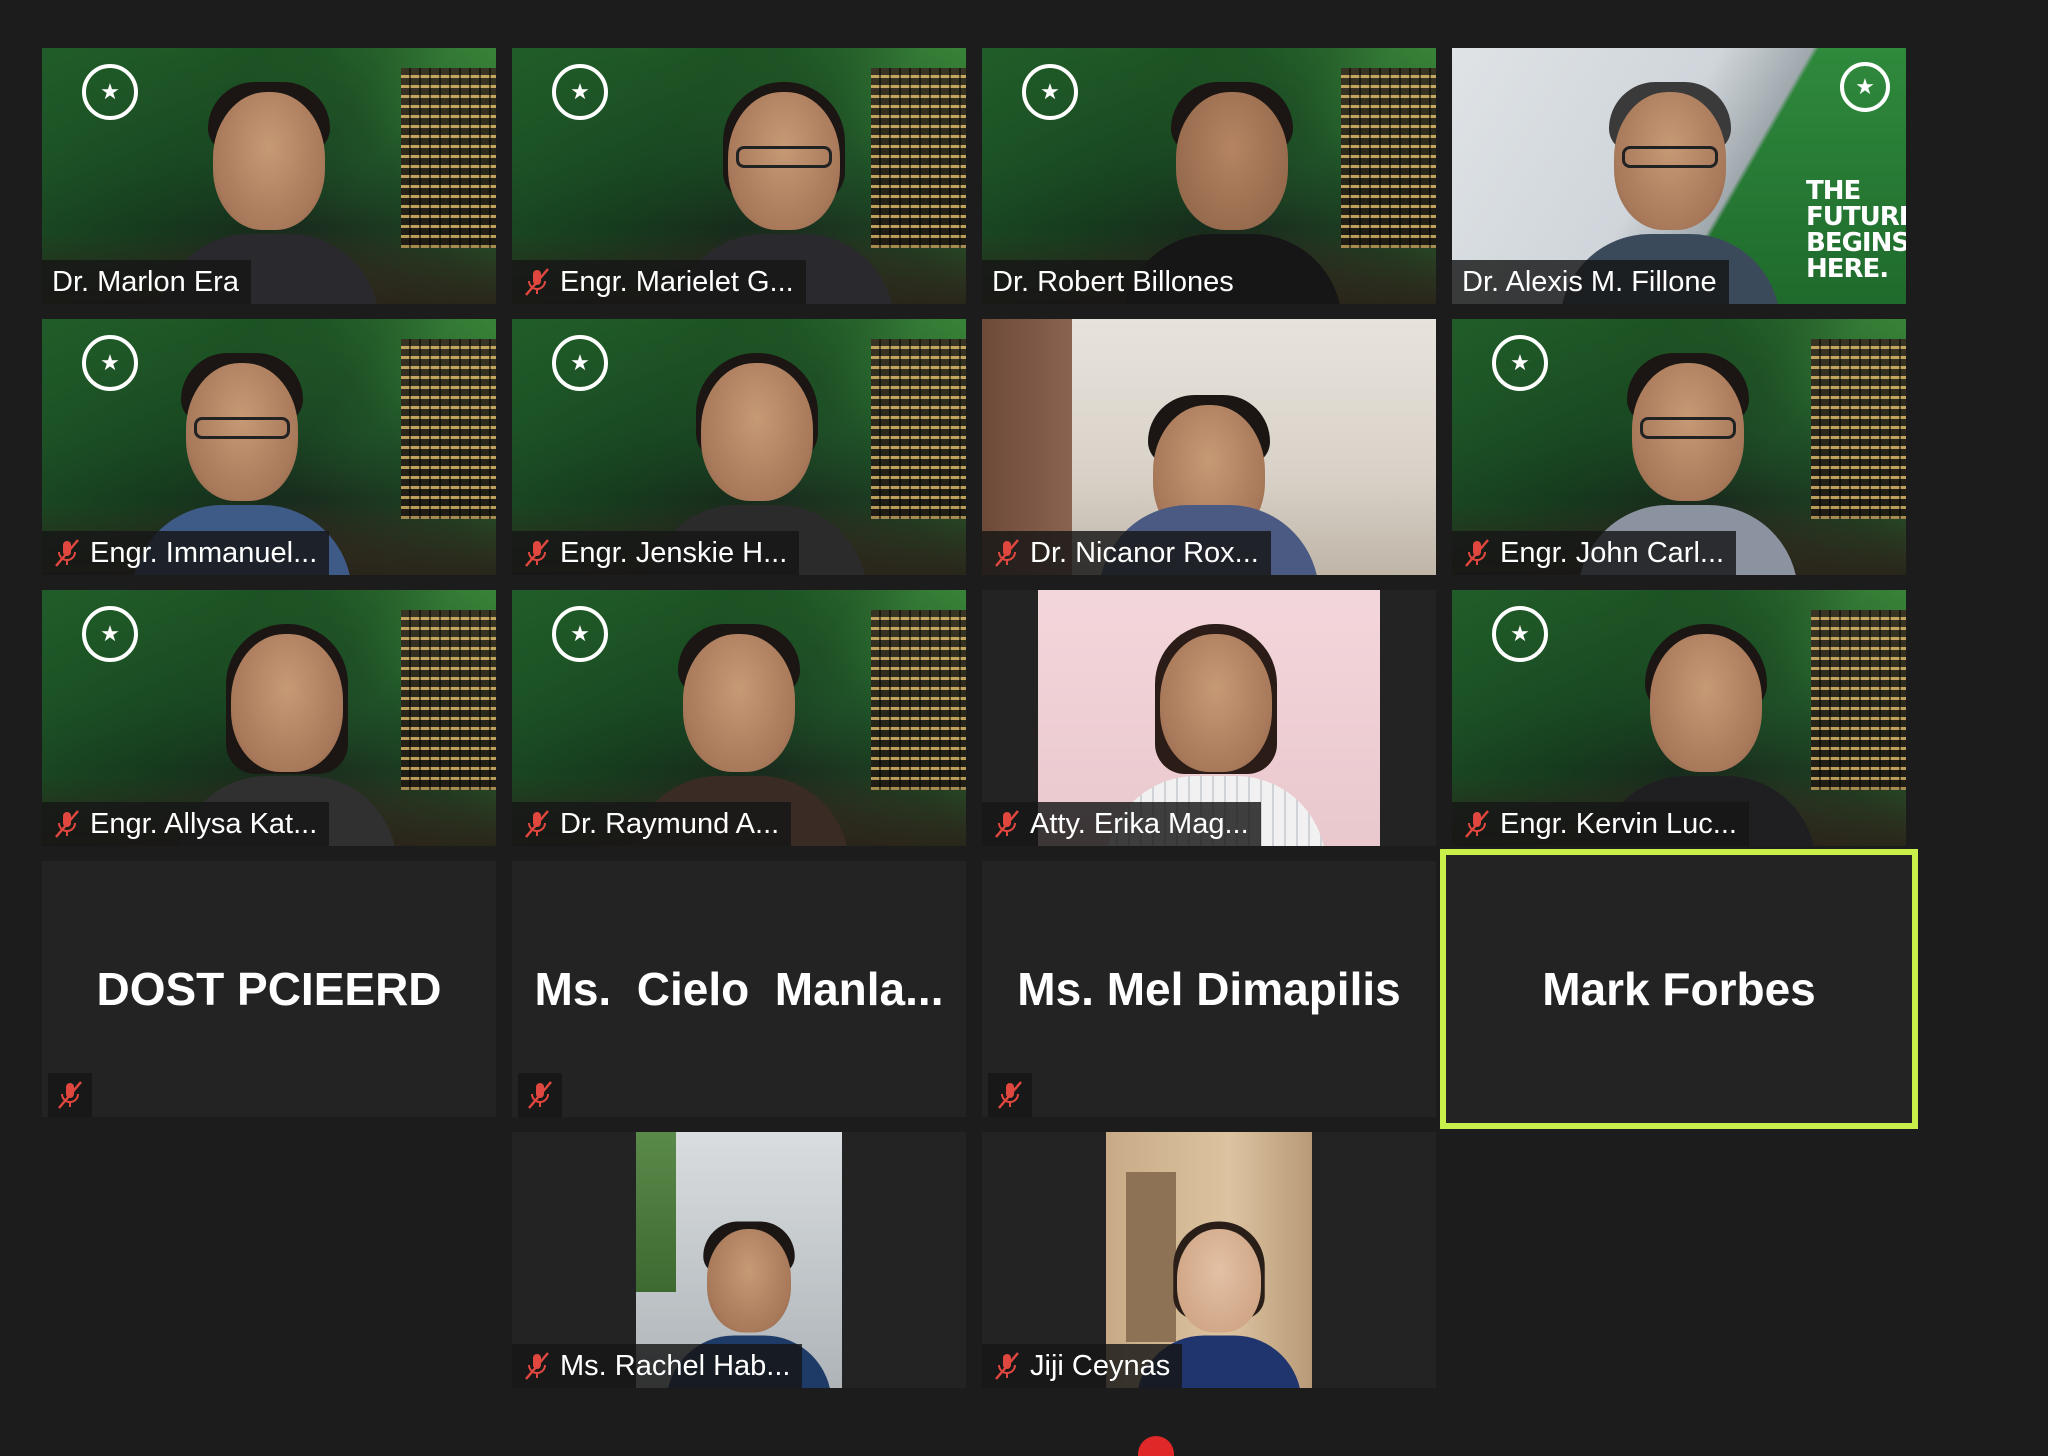 Image resolution: width=2048 pixels, height=1456 pixels. I want to click on video-tile-marlon-era: ★ Dr. Marlon Era, so click(269, 176).